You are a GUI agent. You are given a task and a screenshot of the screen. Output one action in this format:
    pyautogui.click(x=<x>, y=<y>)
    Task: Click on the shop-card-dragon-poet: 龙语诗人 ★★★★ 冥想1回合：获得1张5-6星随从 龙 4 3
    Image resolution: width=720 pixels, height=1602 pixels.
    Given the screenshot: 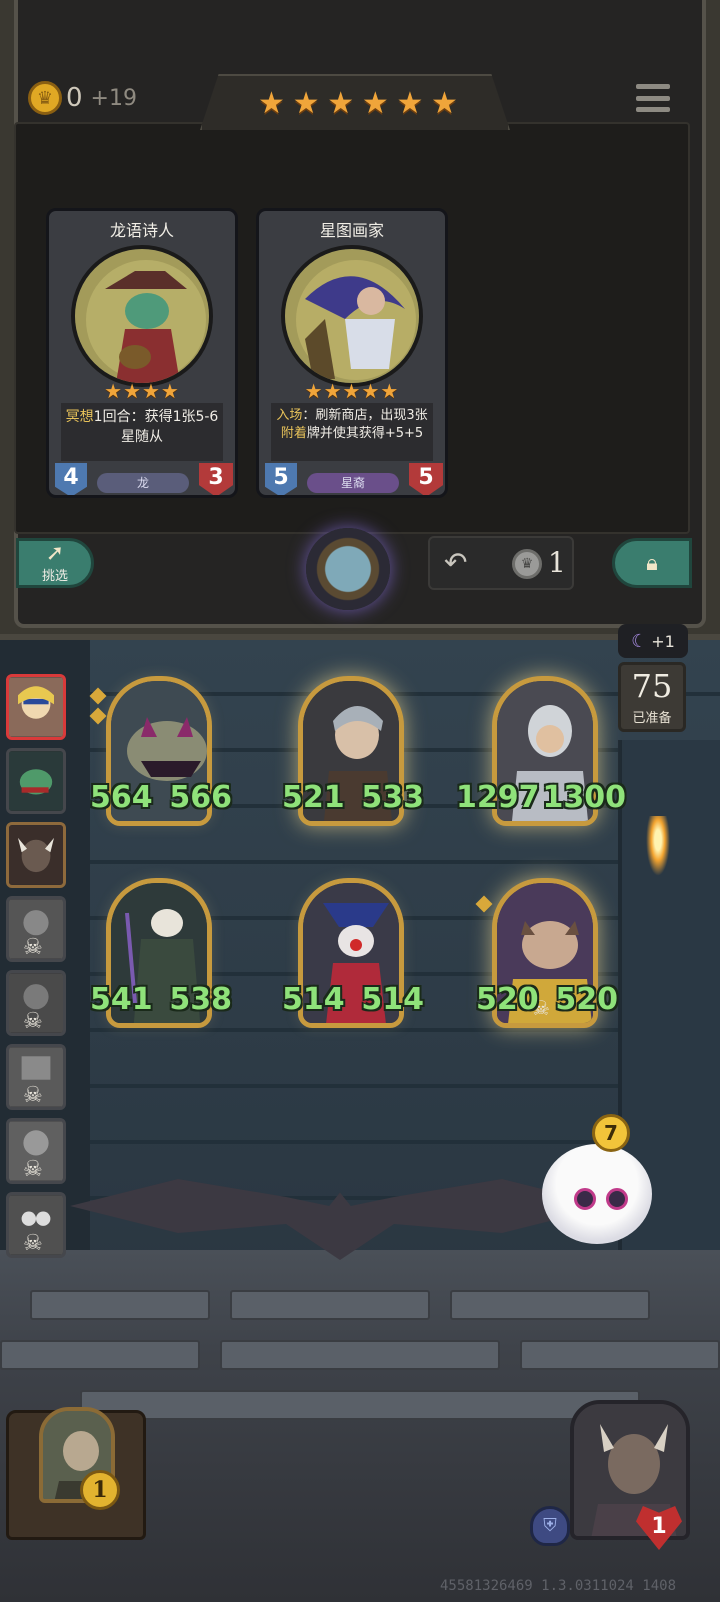 What is the action you would take?
    pyautogui.click(x=142, y=353)
    